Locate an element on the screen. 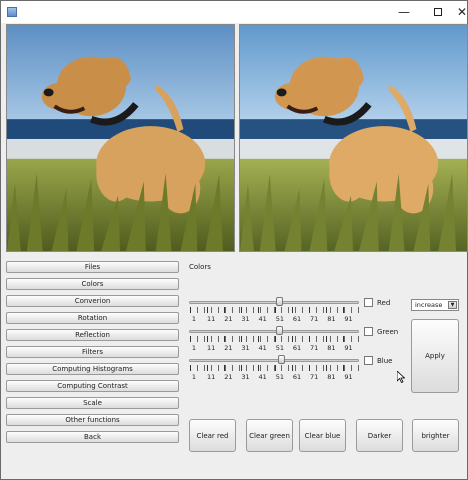  blue-checkbox is located at coordinates (368, 360).